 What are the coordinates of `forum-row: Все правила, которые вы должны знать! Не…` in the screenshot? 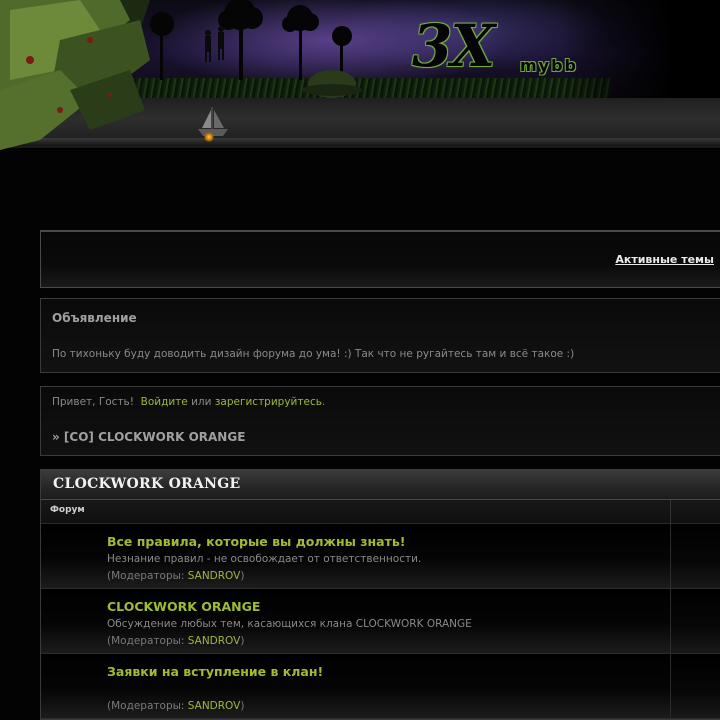 It's located at (380, 556).